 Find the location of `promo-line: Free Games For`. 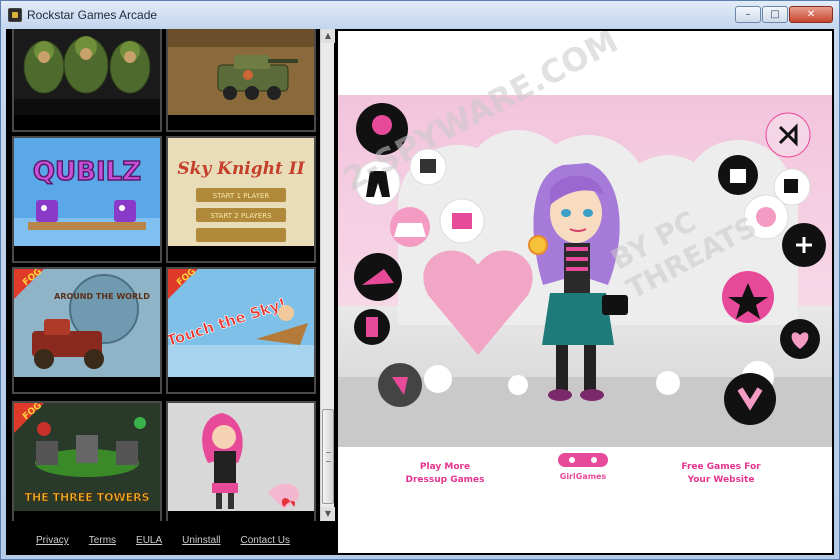

promo-line: Free Games For is located at coordinates (721, 467).